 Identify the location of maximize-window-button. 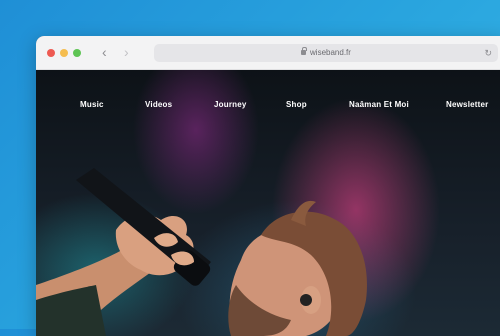
(77, 53).